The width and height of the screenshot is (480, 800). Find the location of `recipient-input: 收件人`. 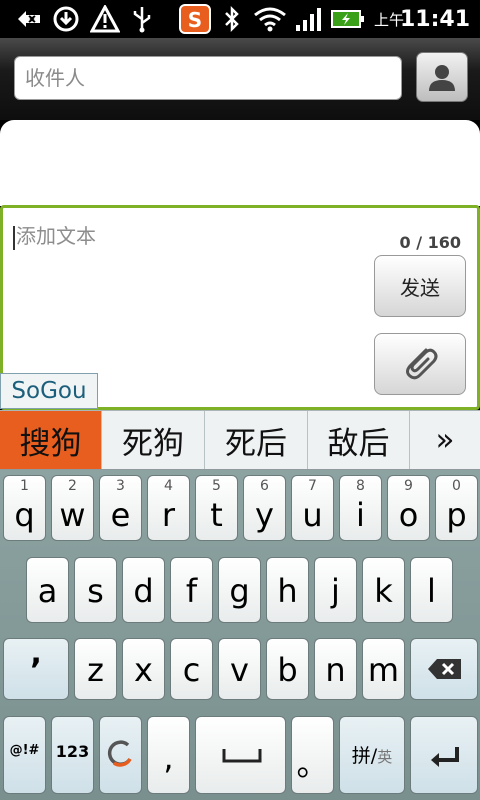

recipient-input: 收件人 is located at coordinates (208, 78).